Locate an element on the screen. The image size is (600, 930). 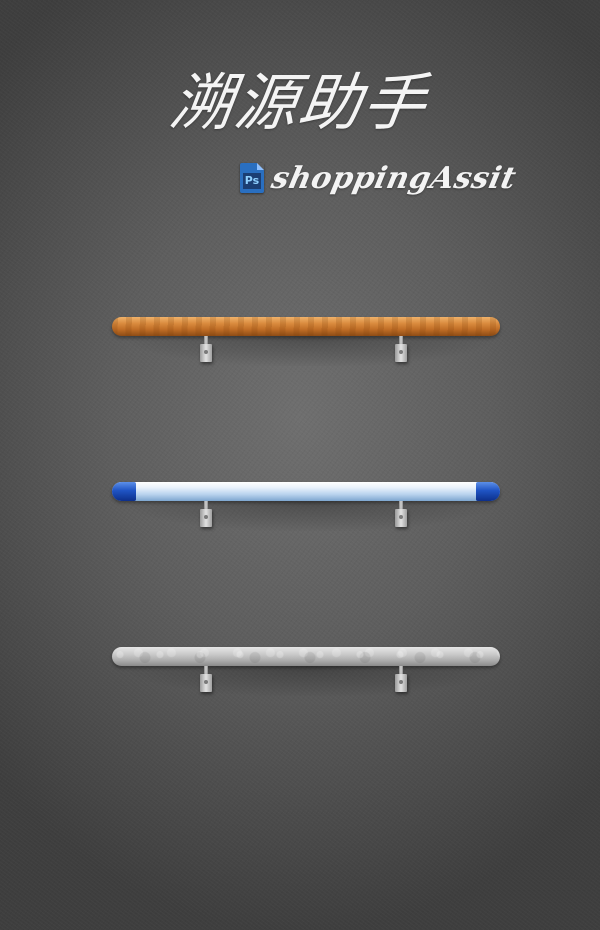
photoshop-file-icon: Ps is located at coordinates (252, 178).